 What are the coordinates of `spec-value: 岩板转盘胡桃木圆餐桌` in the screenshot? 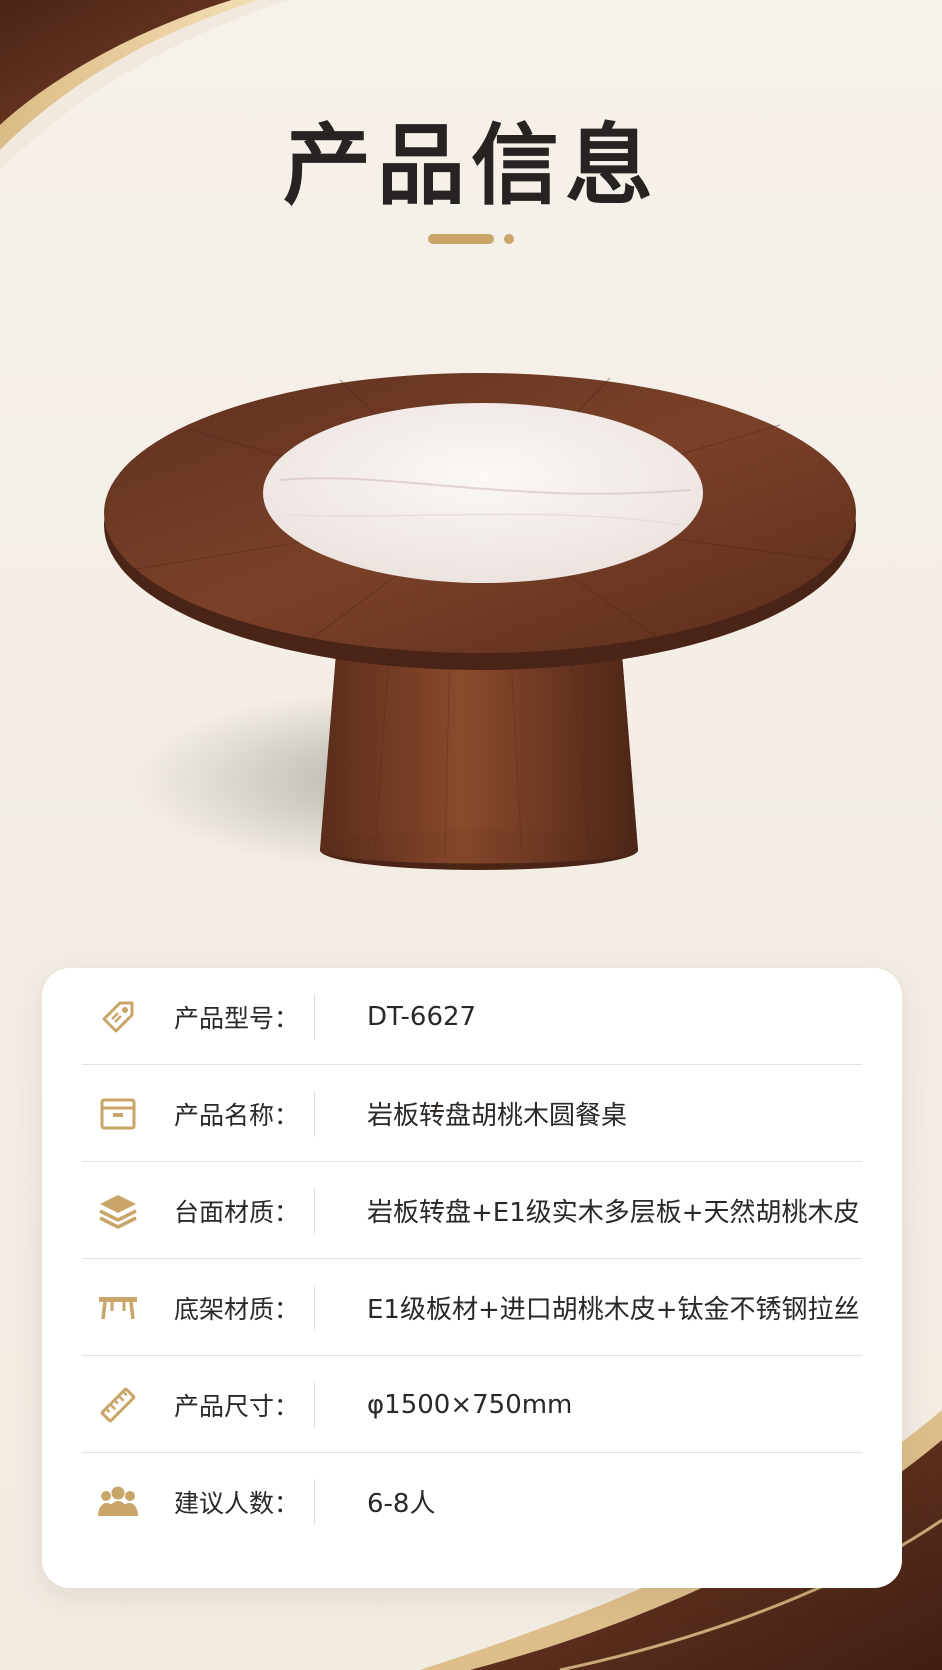 It's located at (497, 1116).